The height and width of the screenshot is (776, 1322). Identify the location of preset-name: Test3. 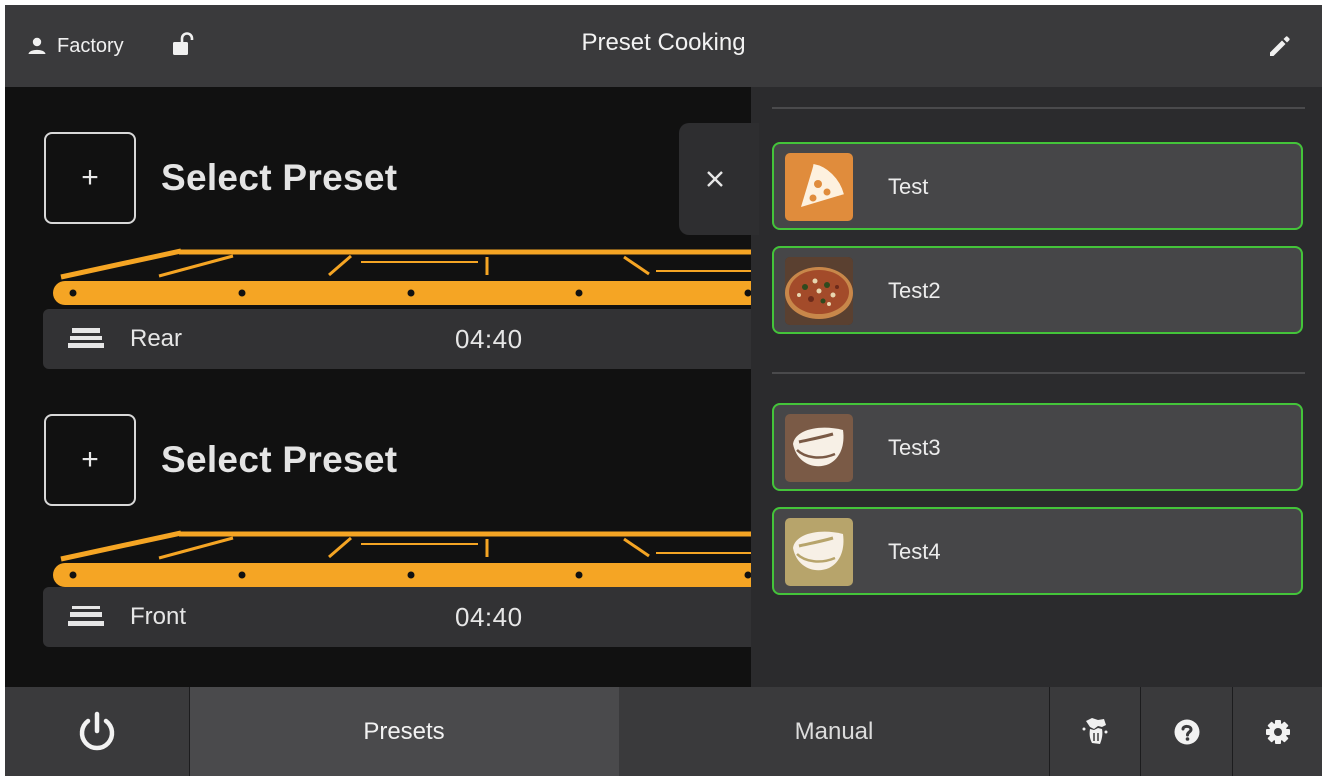
(914, 447).